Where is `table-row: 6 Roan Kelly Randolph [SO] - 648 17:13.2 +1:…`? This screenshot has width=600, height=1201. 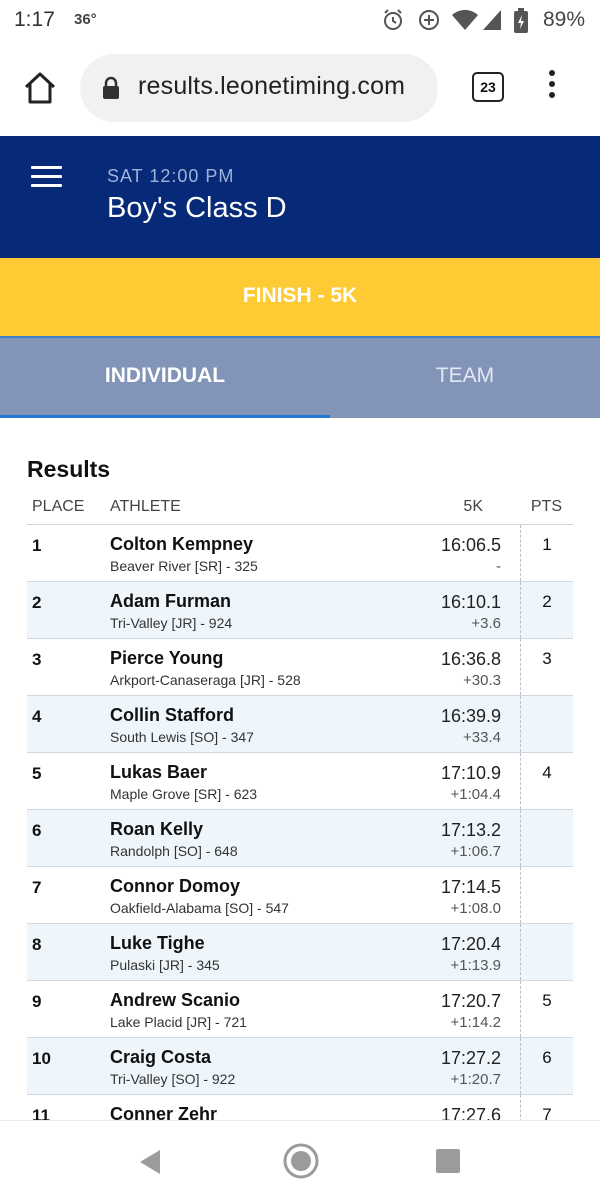 table-row: 6 Roan Kelly Randolph [SO] - 648 17:13.2 +1:… is located at coordinates (300, 838).